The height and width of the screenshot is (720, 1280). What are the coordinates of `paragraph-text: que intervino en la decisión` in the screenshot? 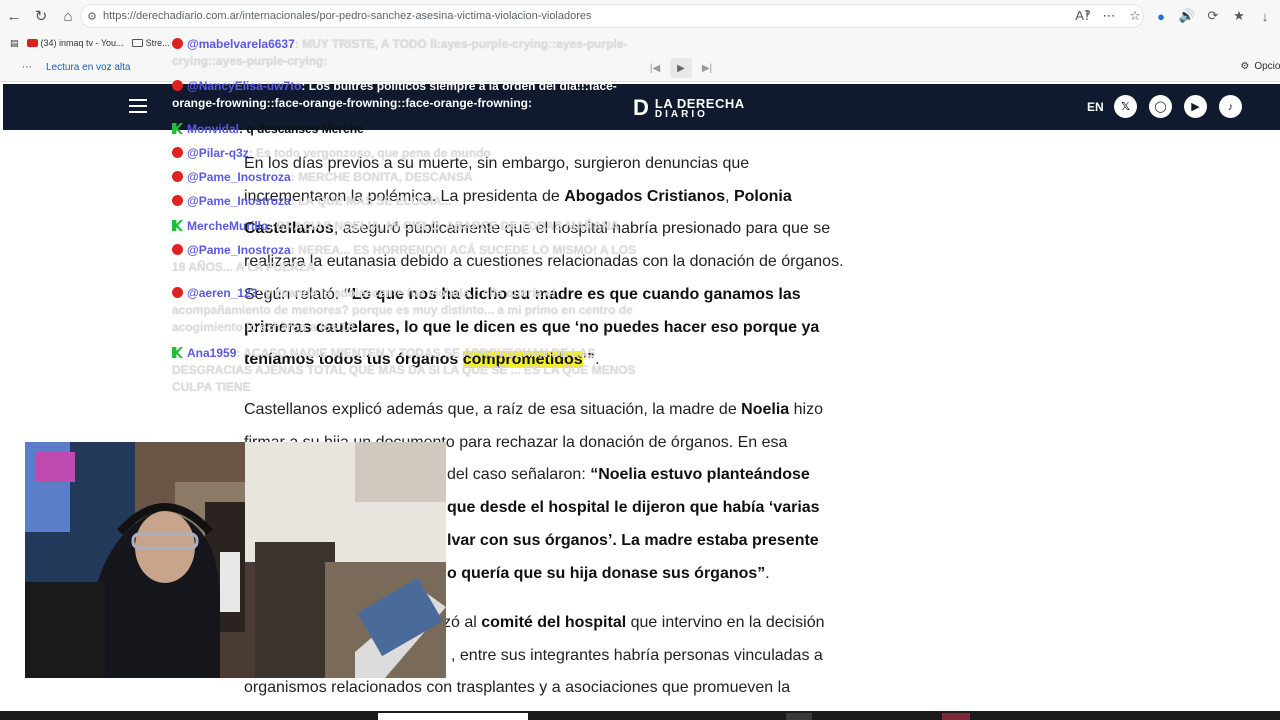 It's located at (725, 622).